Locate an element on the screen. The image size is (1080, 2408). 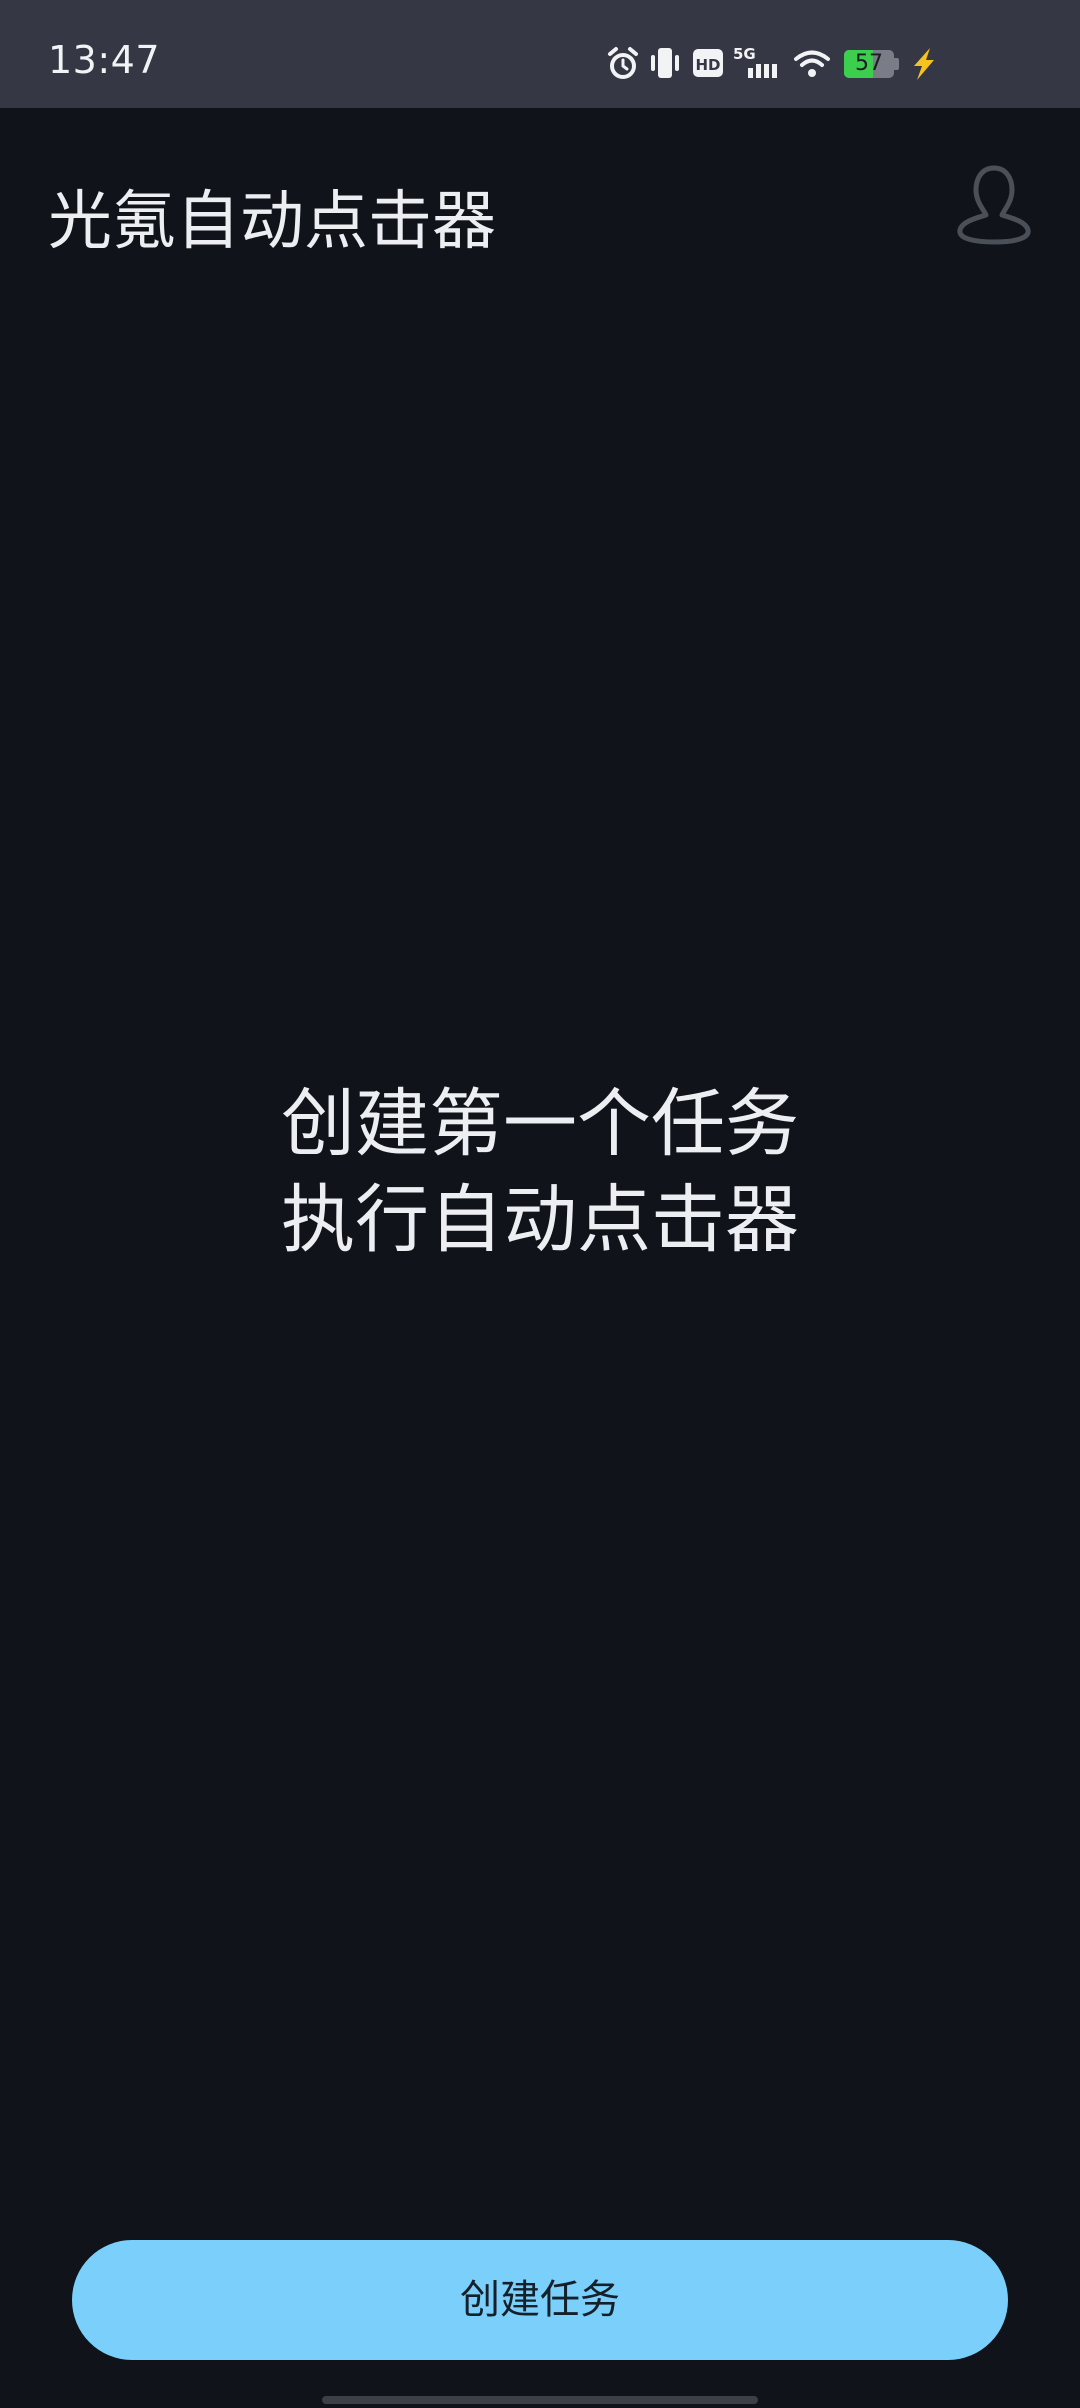
empty-state-line-1: 创建第一个任务 is located at coordinates (540, 1124).